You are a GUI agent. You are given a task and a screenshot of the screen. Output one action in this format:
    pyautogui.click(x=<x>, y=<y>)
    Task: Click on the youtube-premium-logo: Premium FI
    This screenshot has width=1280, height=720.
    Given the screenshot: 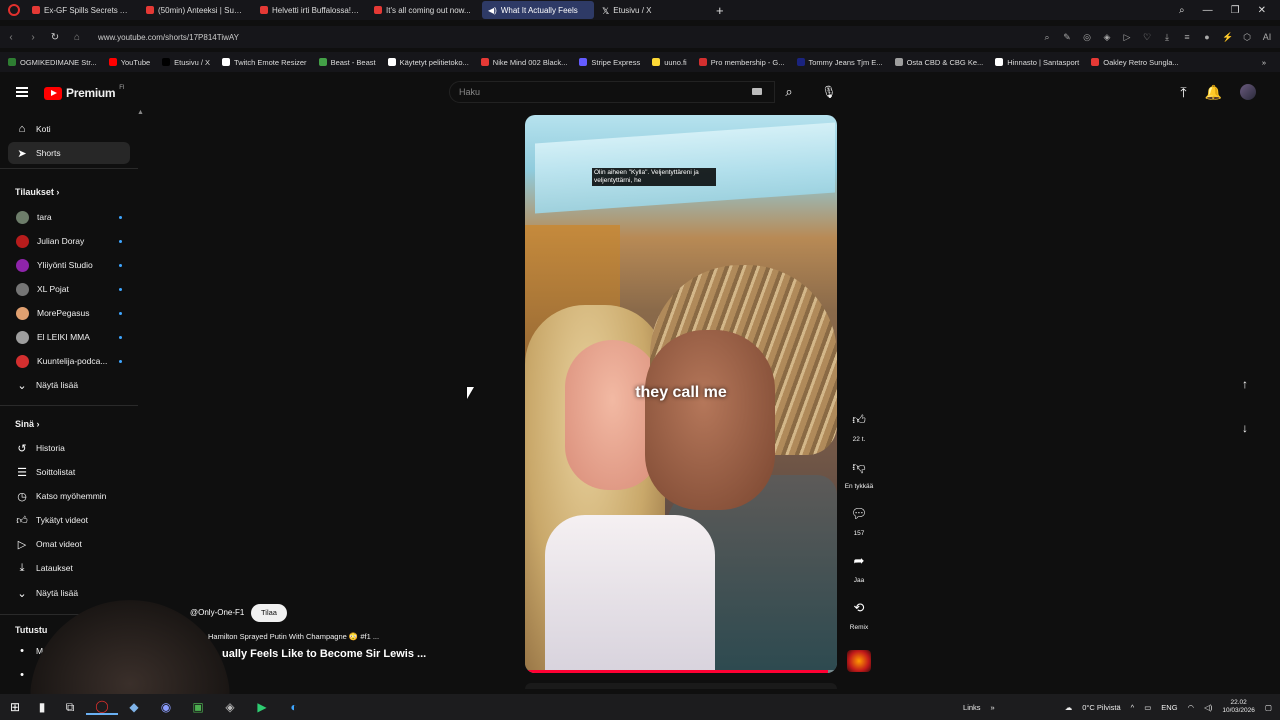 What is the action you would take?
    pyautogui.click(x=84, y=92)
    